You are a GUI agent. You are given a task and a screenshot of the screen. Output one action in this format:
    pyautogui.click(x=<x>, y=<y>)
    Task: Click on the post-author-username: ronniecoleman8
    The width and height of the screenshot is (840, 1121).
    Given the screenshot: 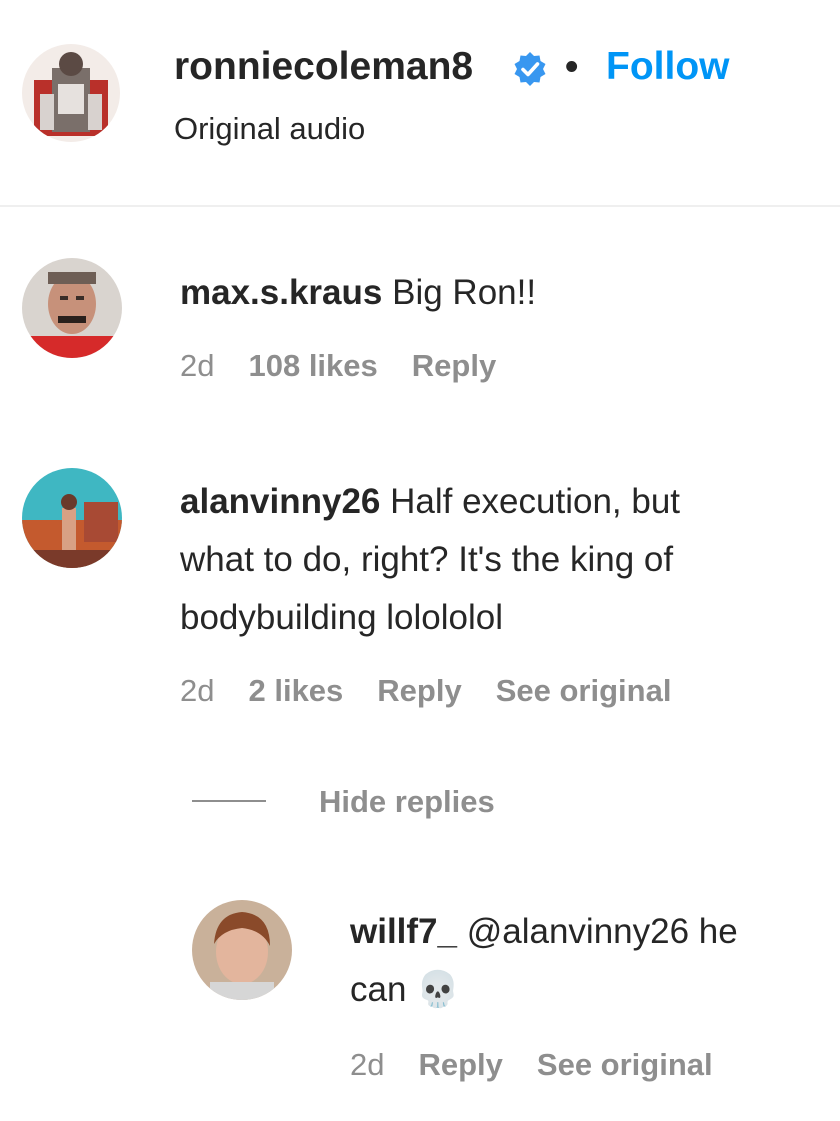 What is the action you would take?
    pyautogui.click(x=323, y=67)
    